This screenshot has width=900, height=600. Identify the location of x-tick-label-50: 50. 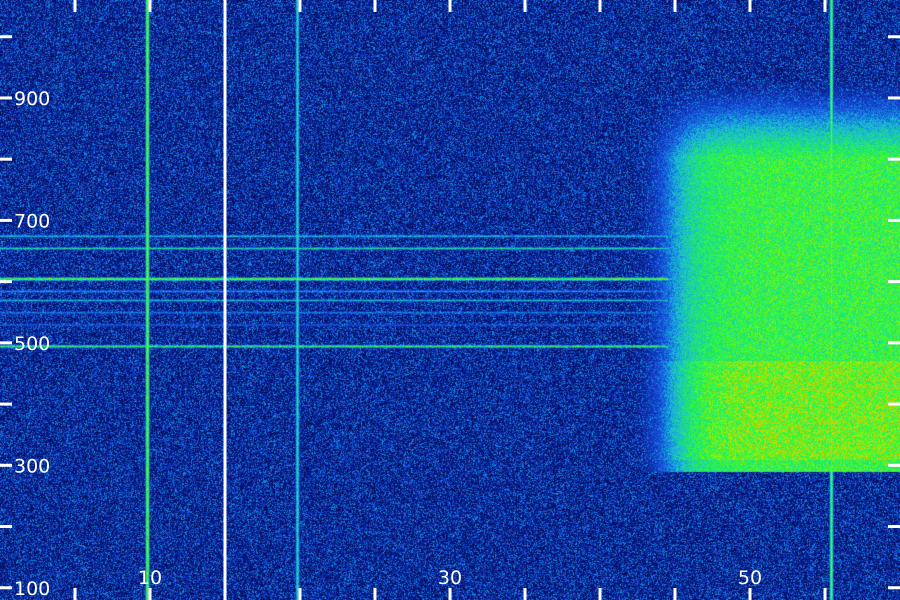
(750, 578).